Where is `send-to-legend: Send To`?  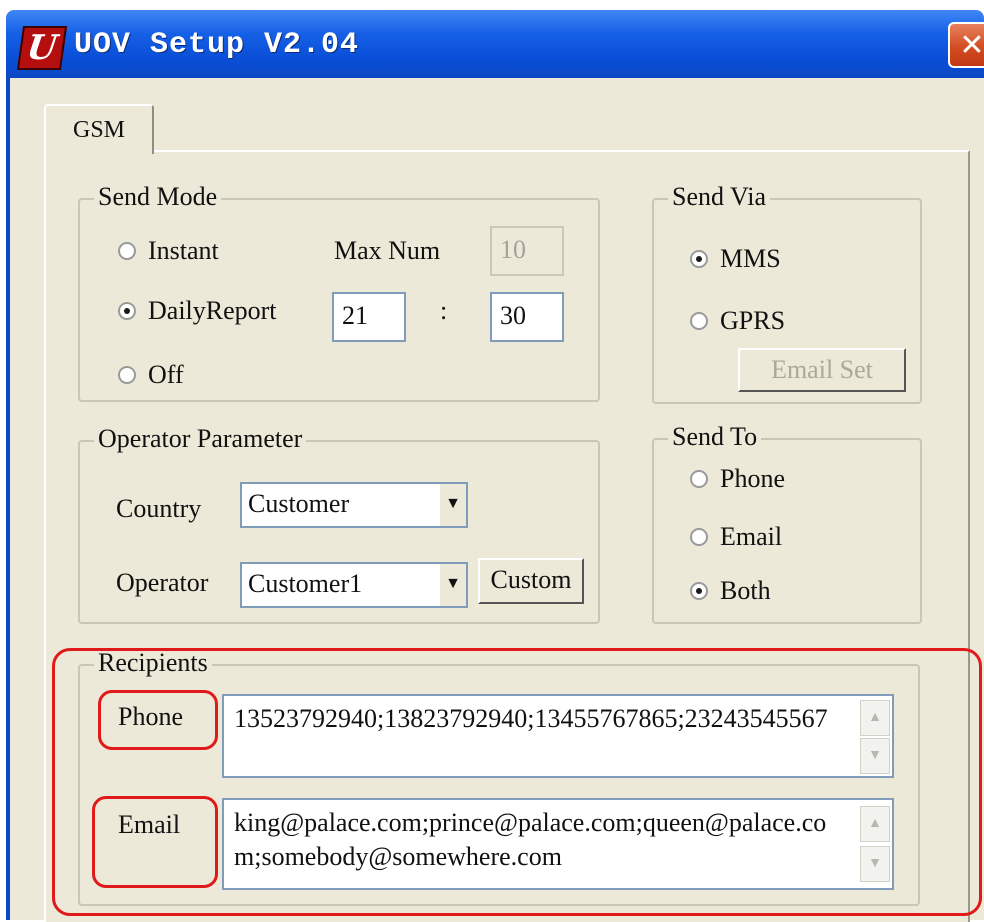 send-to-legend: Send To is located at coordinates (715, 437).